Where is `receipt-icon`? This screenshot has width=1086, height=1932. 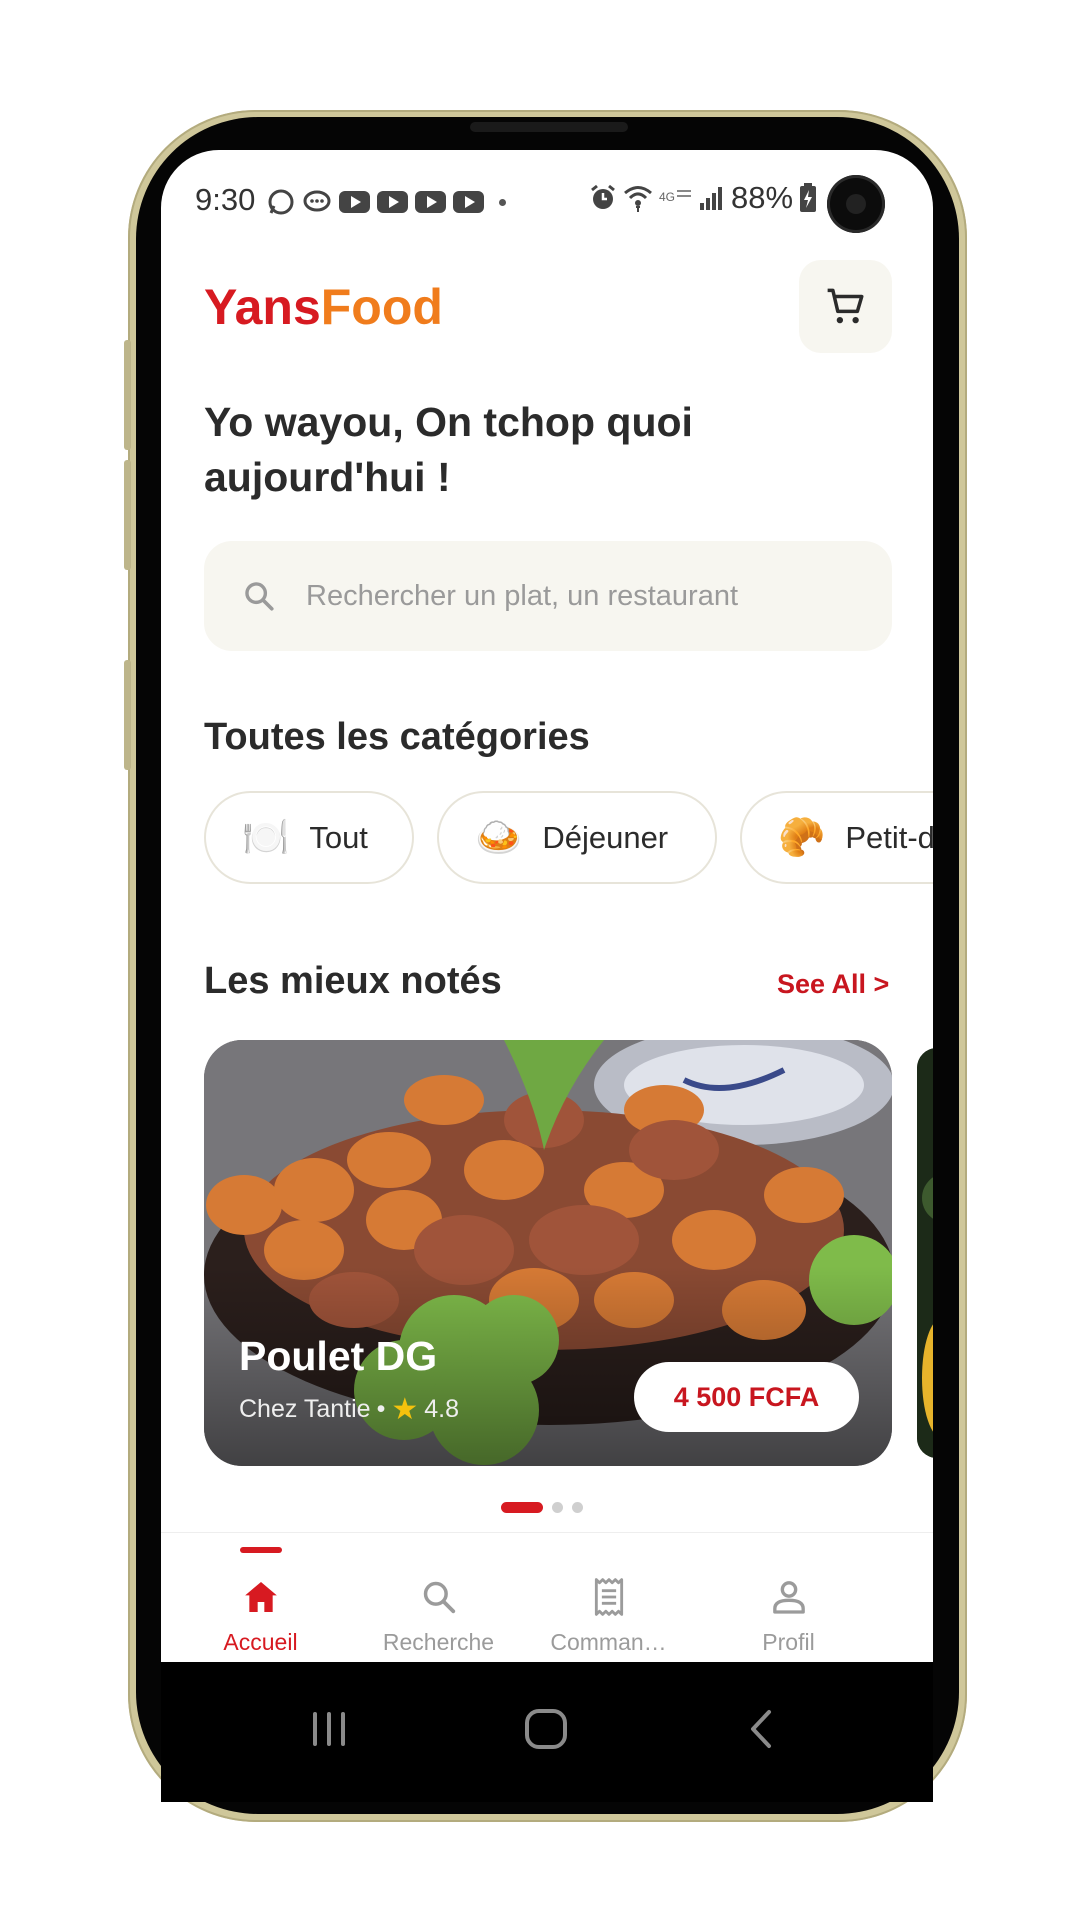 receipt-icon is located at coordinates (609, 1597).